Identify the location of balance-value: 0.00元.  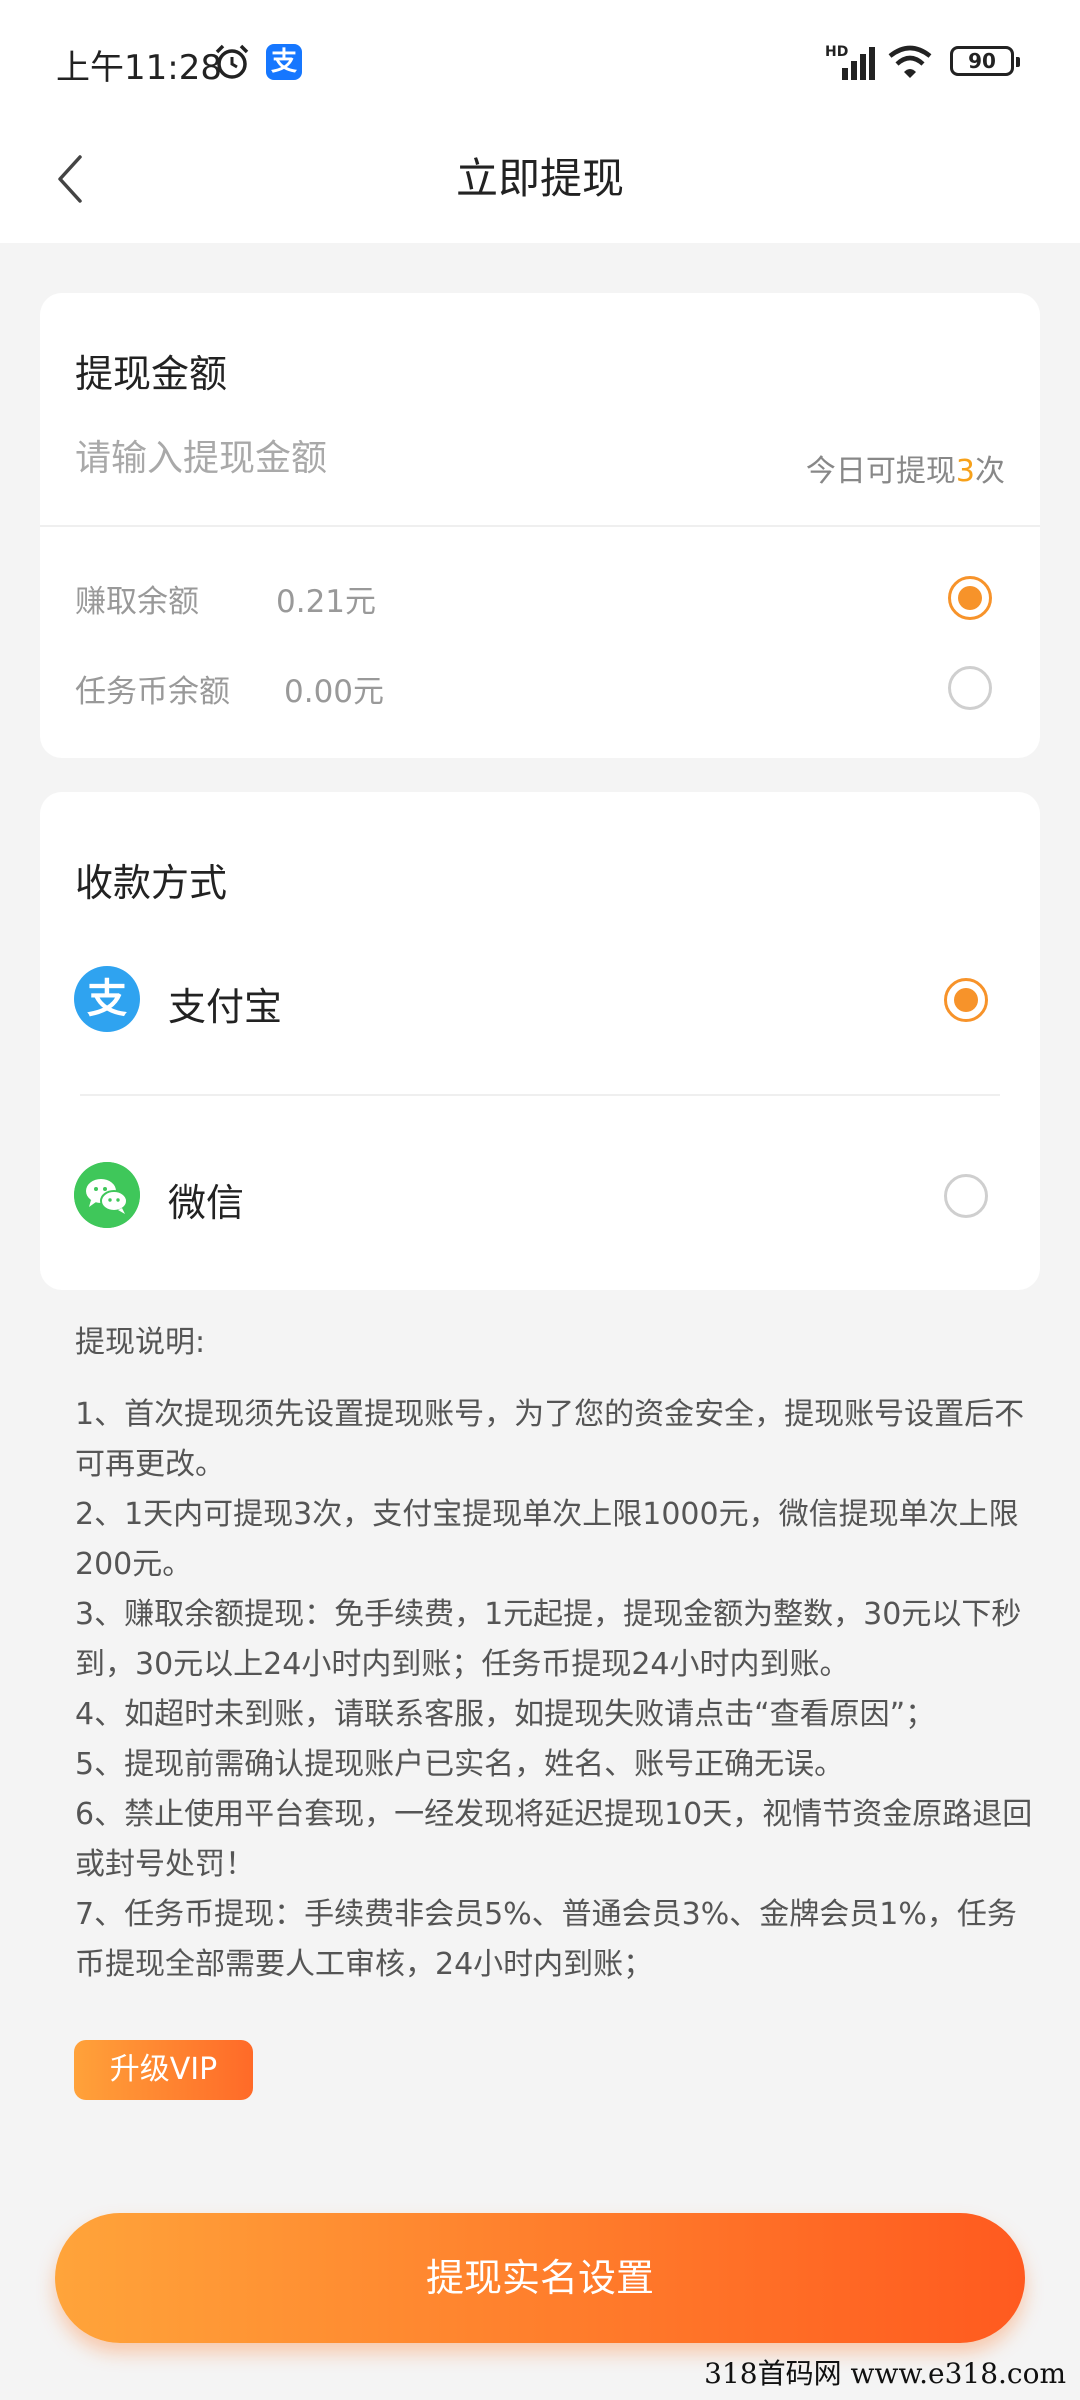
(334, 692).